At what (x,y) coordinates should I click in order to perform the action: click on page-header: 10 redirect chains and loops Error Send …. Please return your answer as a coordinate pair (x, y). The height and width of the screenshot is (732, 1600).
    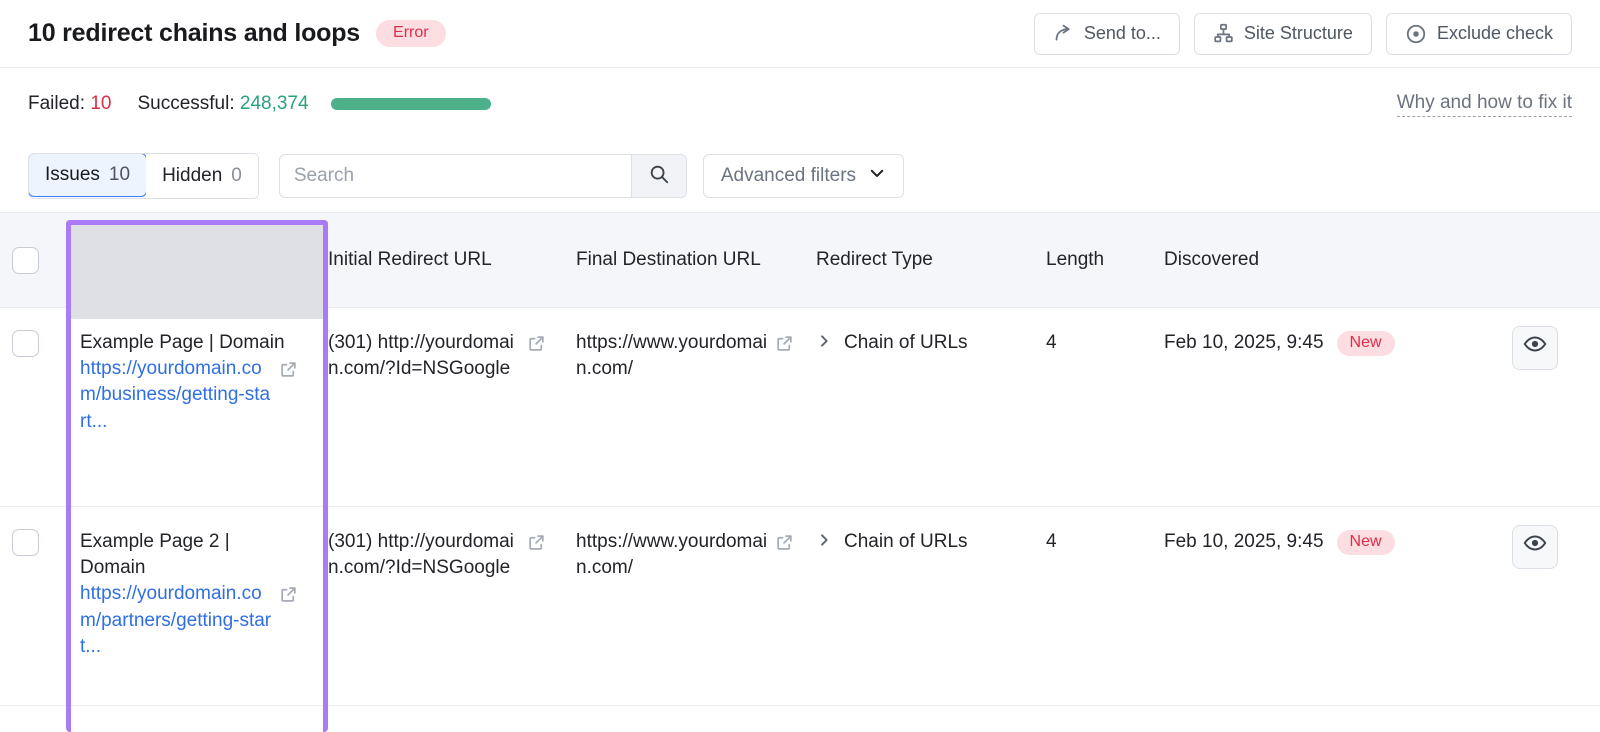
    Looking at the image, I should click on (800, 34).